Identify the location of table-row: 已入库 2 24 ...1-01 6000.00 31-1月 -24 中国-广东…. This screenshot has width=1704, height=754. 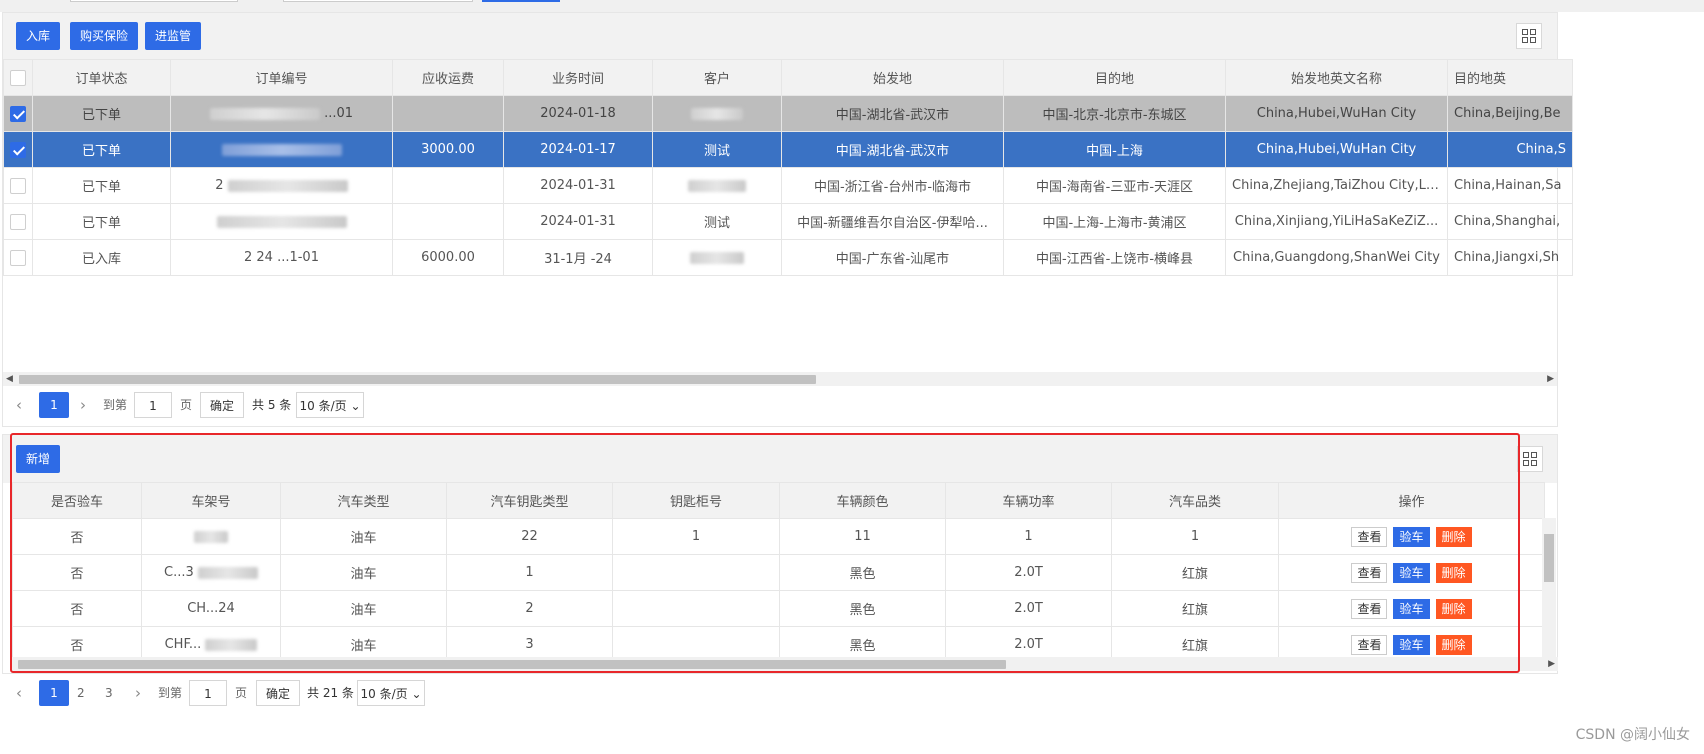
(788, 257).